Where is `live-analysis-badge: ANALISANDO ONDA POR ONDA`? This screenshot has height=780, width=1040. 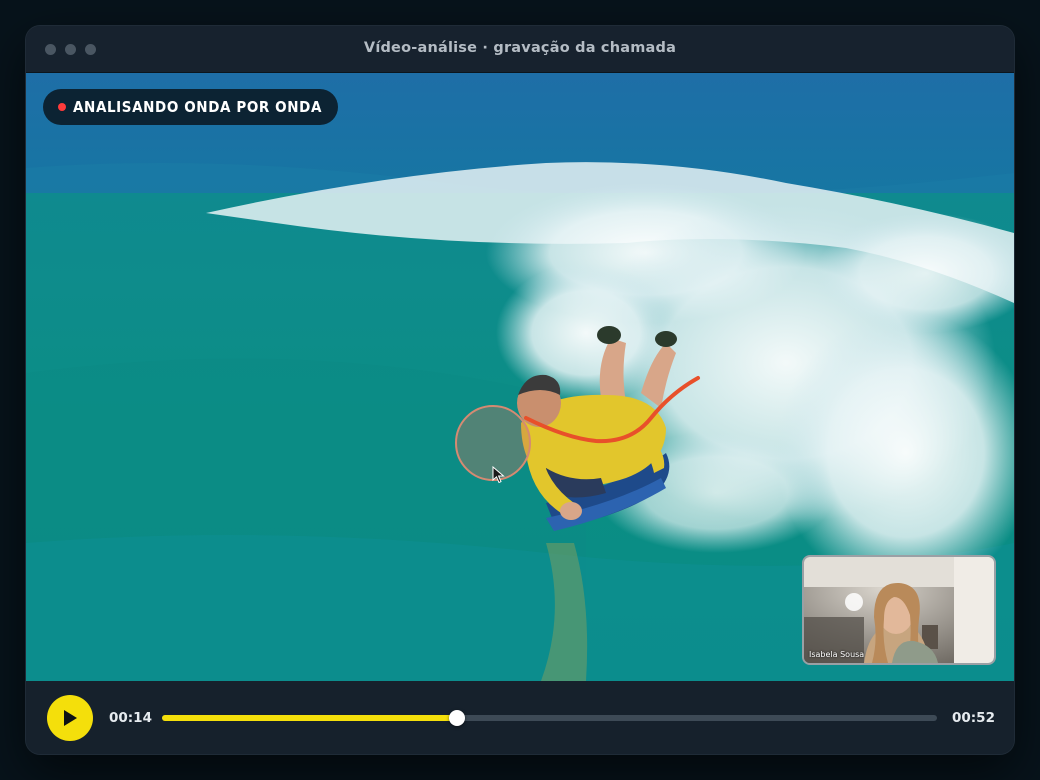 live-analysis-badge: ANALISANDO ONDA POR ONDA is located at coordinates (190, 107).